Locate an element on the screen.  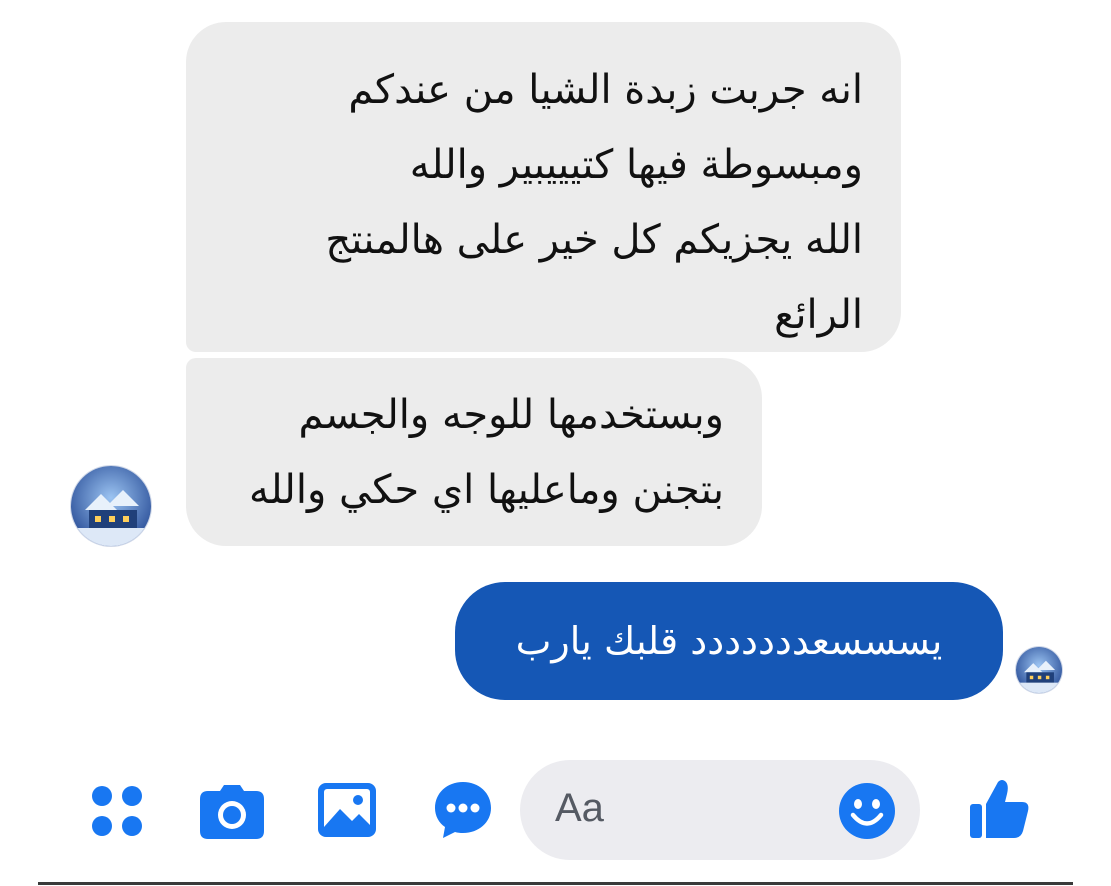
contact-avatar is located at coordinates (111, 506).